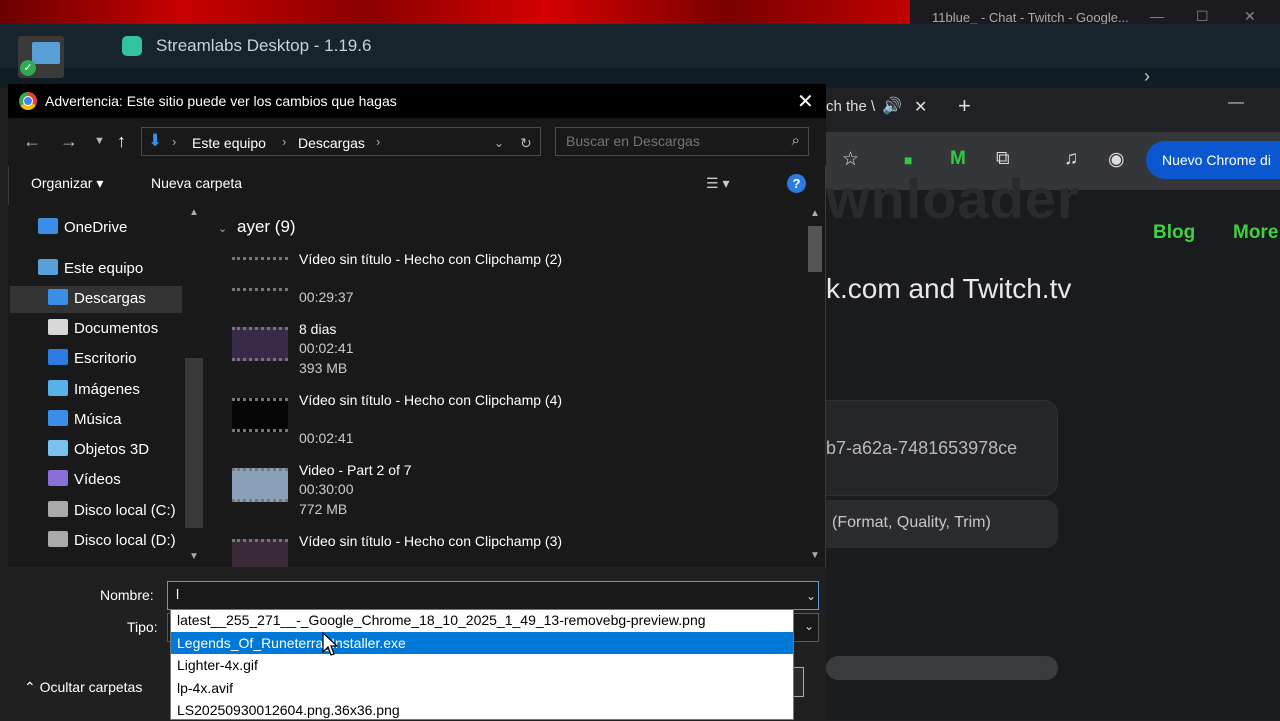 The height and width of the screenshot is (721, 1280). I want to click on music-icon, so click(58, 418).